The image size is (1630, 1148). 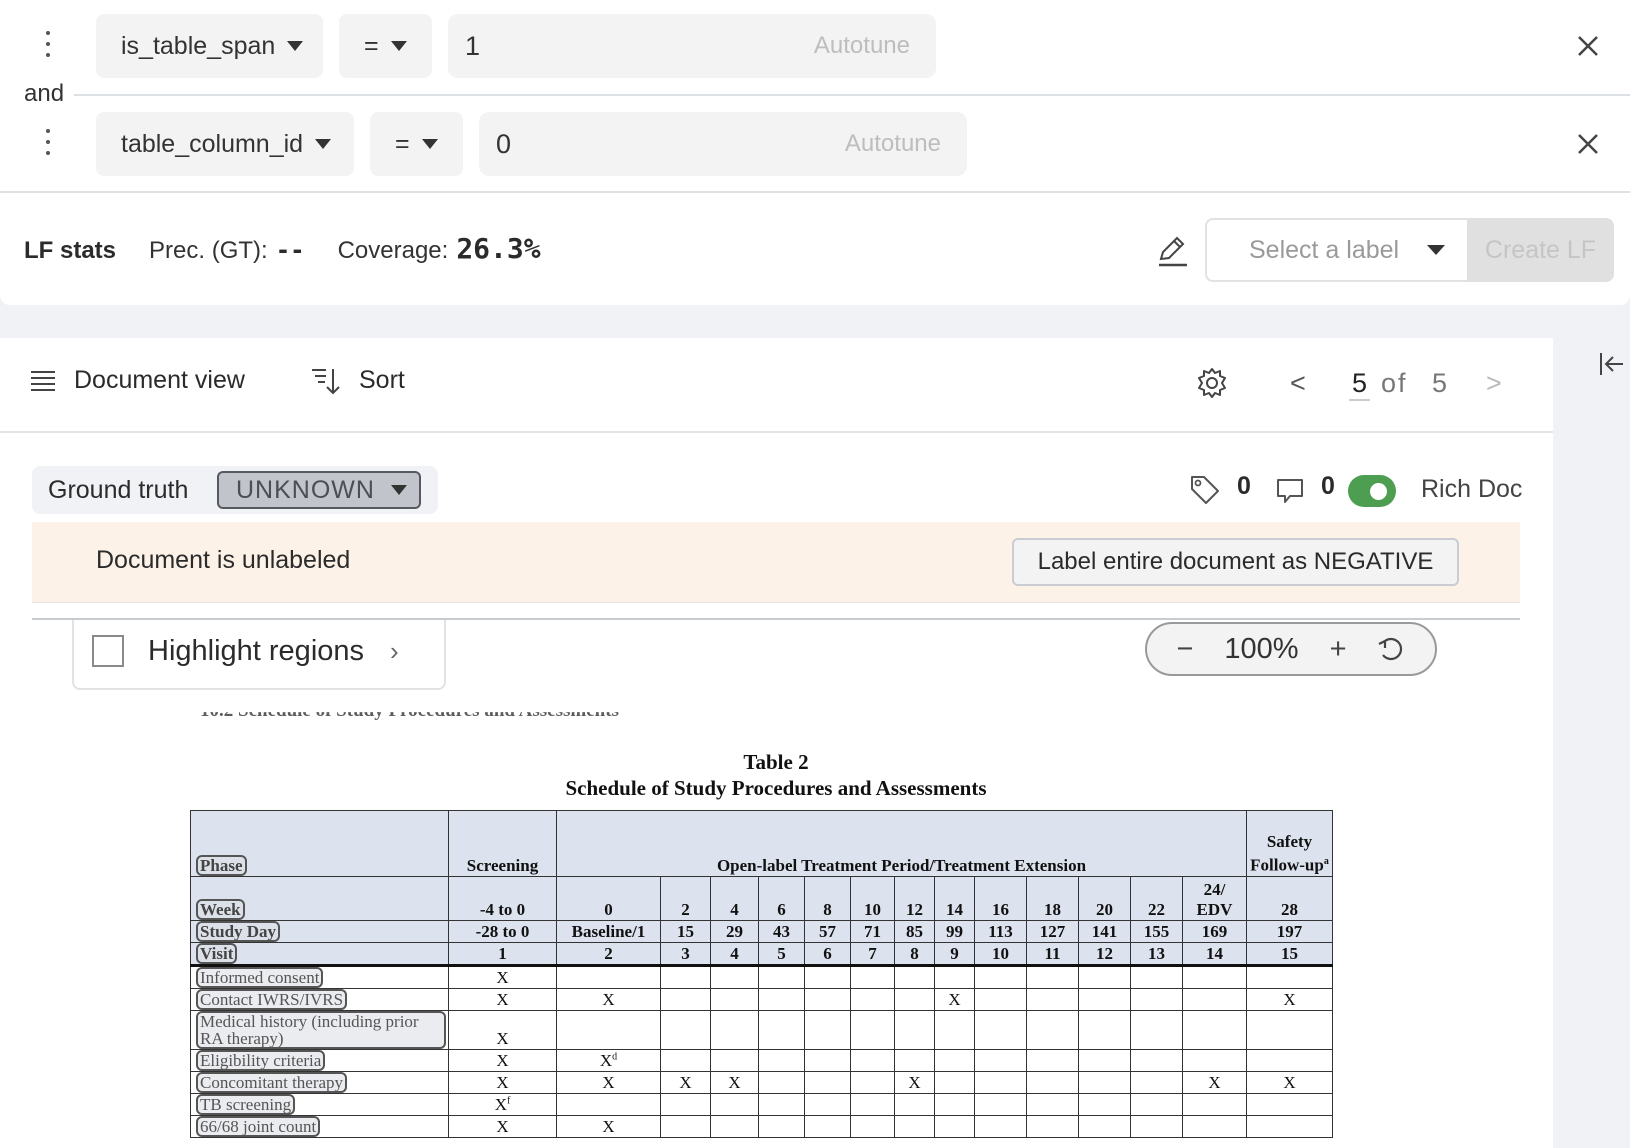 I want to click on table-cell: -28 to 0, so click(x=502, y=931).